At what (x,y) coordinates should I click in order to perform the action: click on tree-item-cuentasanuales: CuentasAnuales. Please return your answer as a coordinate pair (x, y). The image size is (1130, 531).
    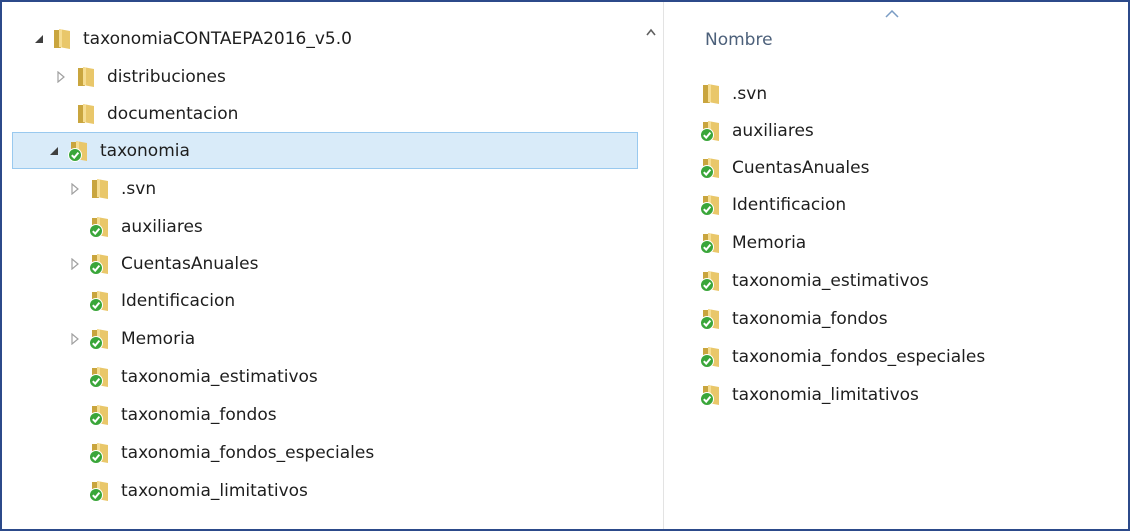
    Looking at the image, I should click on (320, 263).